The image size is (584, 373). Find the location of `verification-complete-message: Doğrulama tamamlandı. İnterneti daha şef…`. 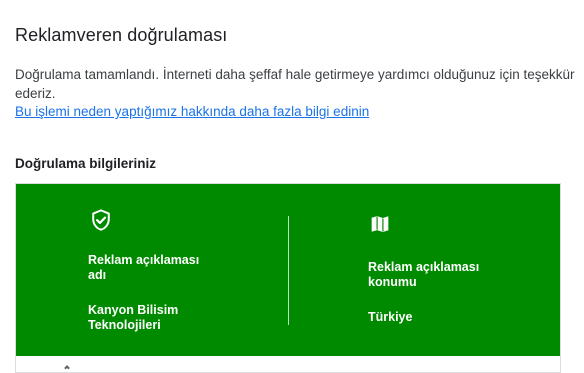

verification-complete-message: Doğrulama tamamlandı. İnterneti daha şef… is located at coordinates (295, 84).